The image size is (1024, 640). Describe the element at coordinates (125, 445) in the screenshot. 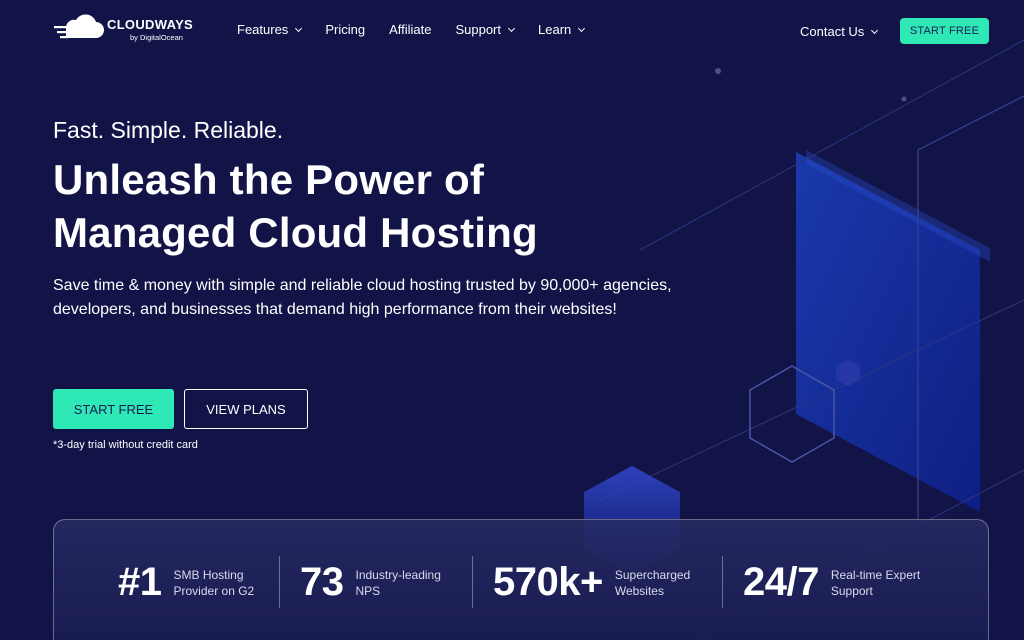

I see `trial-note: *3-day trial without credit card` at that location.